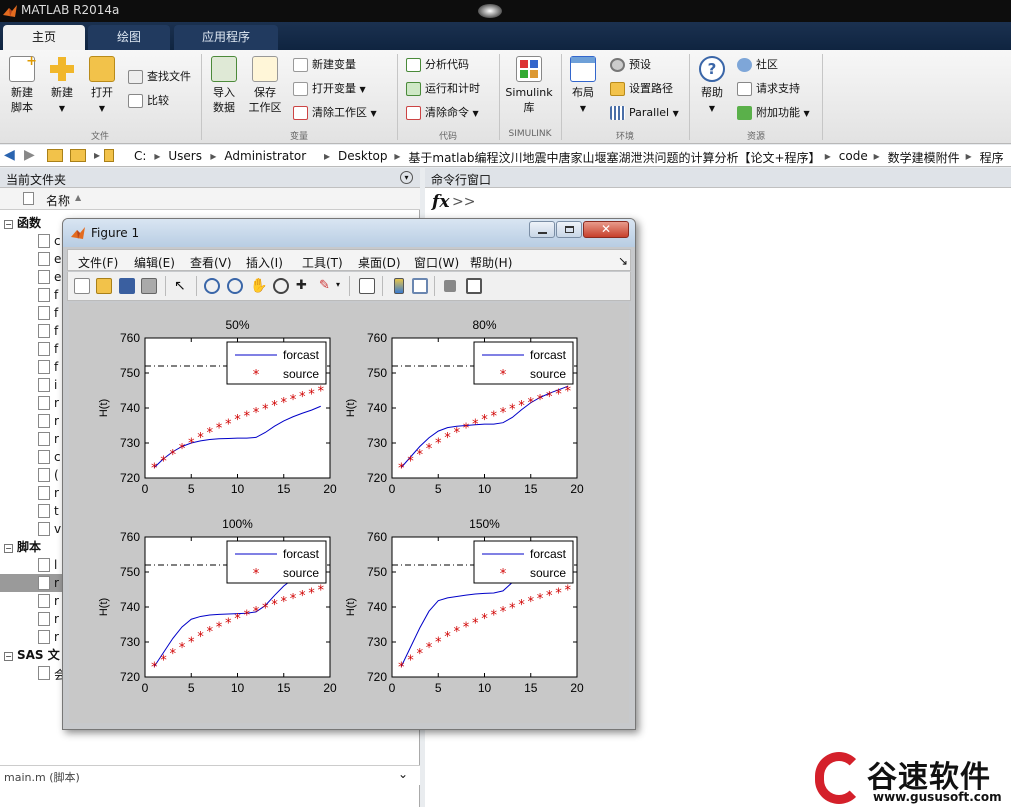  Describe the element at coordinates (32, 529) in the screenshot. I see `file-list-item: v` at that location.